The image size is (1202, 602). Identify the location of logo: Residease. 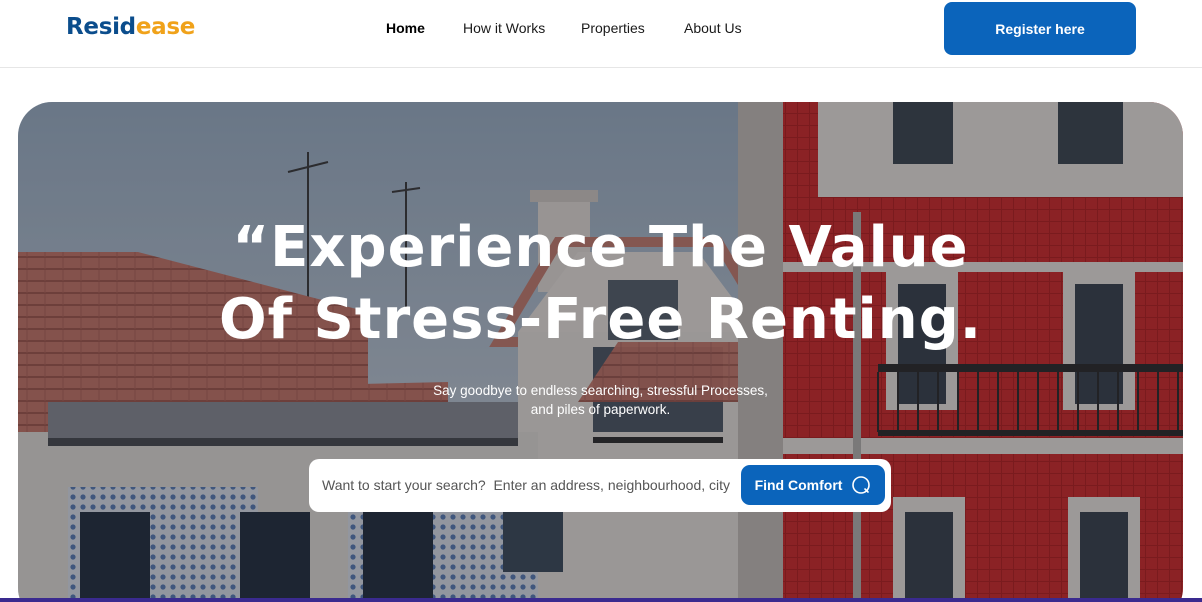
(130, 27).